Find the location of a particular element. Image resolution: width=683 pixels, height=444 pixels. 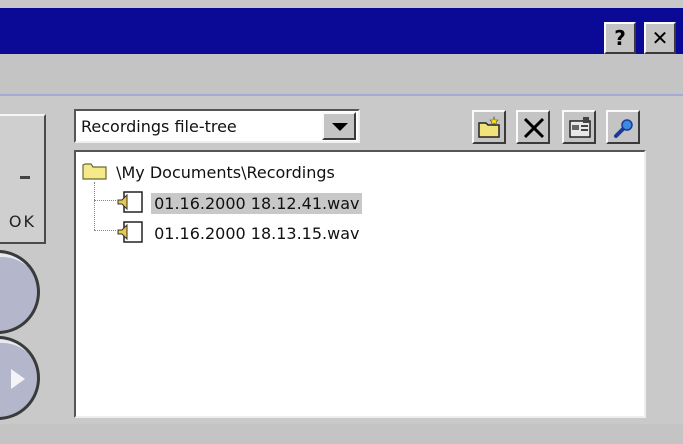

chevron-down-icon is located at coordinates (340, 127).